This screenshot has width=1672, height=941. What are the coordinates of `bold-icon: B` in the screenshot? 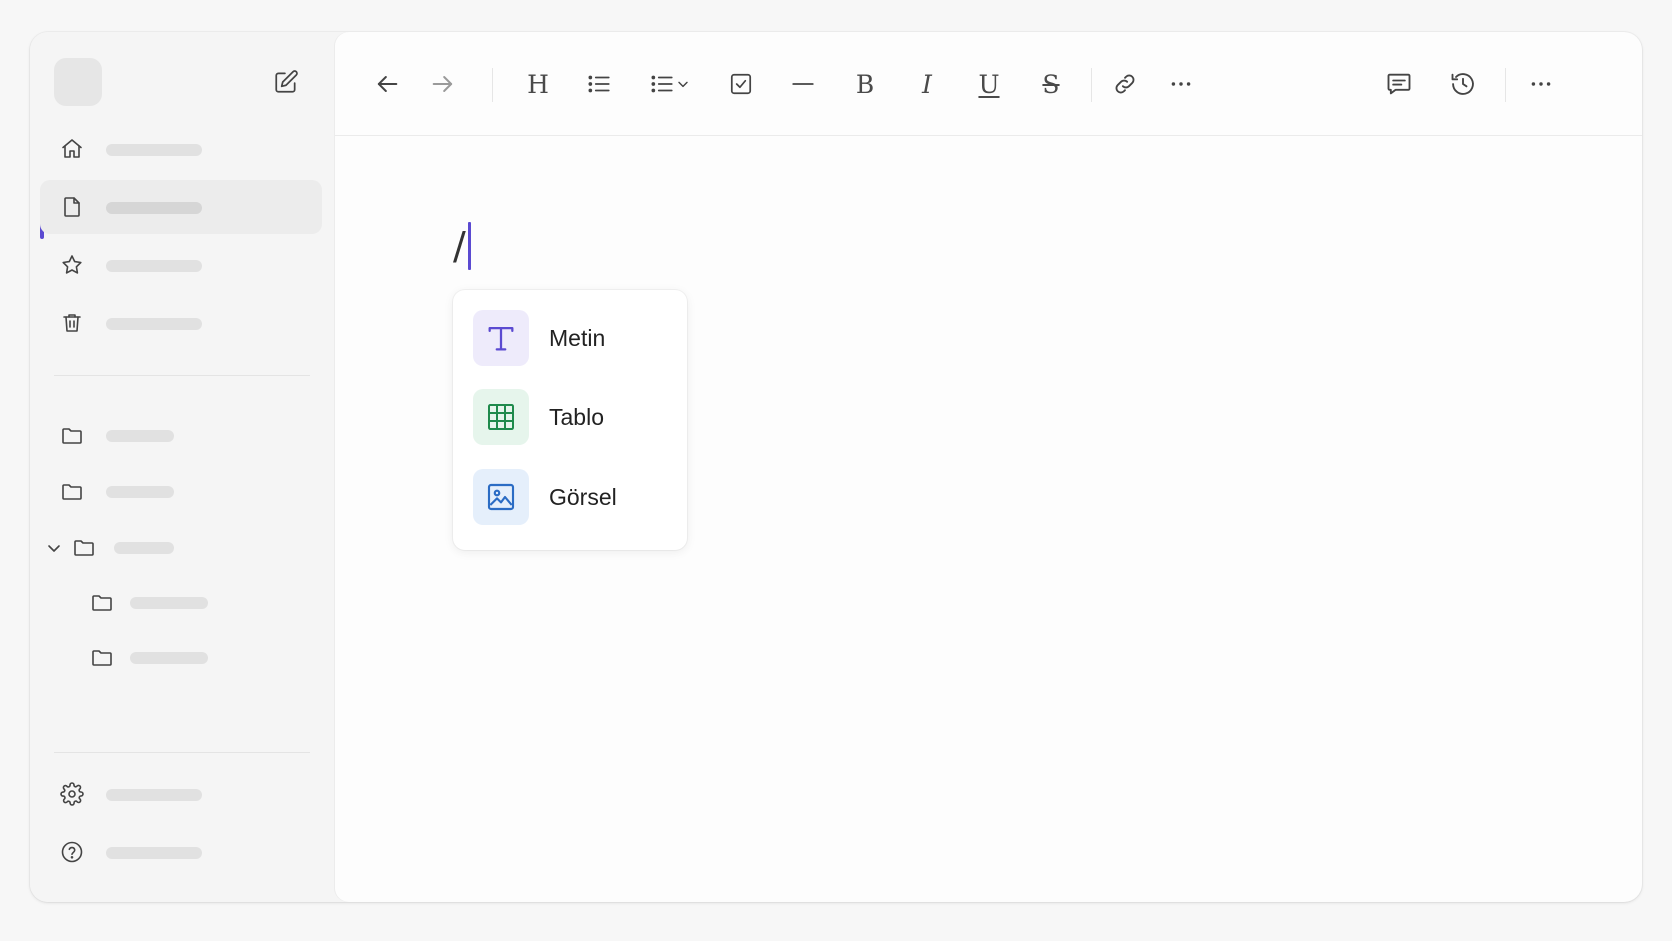 It's located at (865, 84).